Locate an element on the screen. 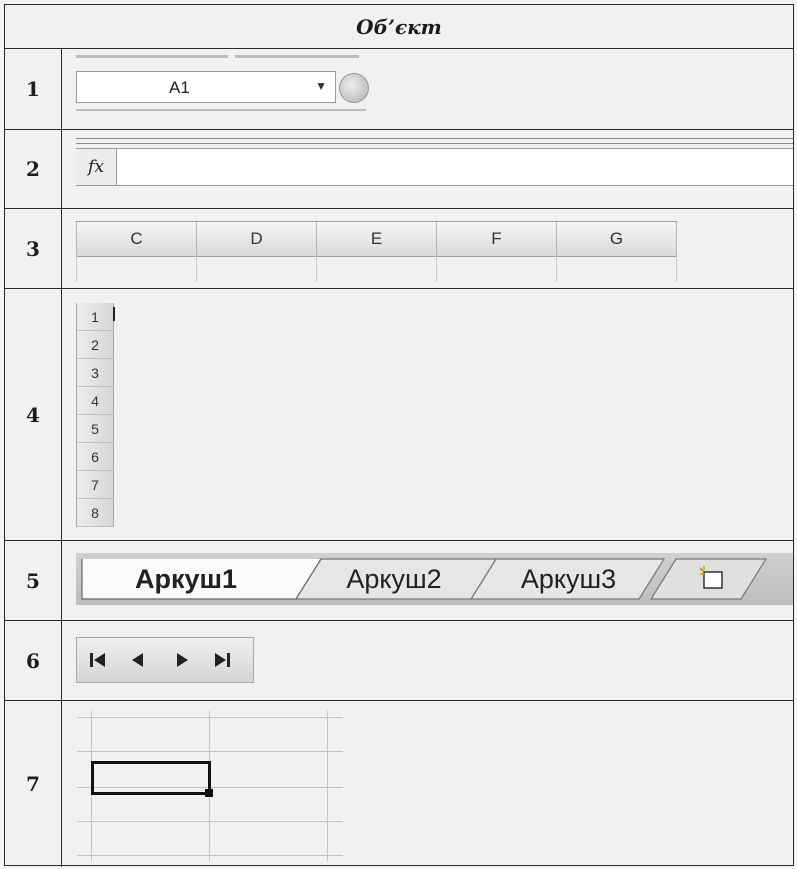  row-header-7: 7 is located at coordinates (95, 485).